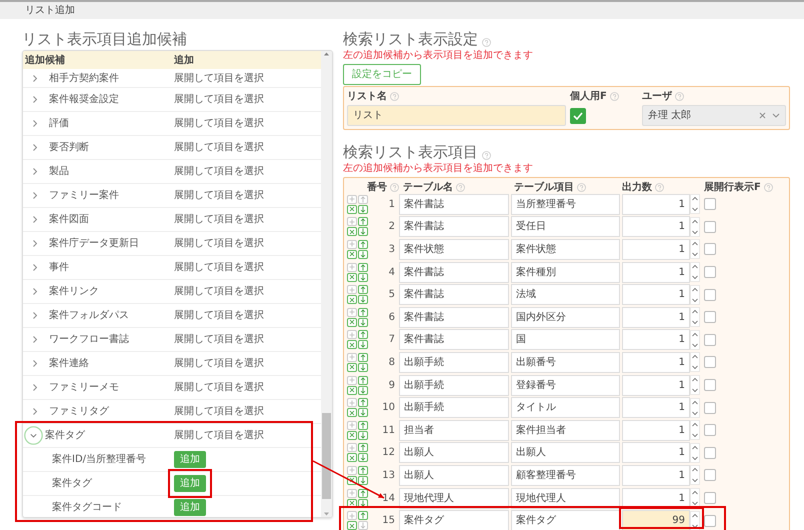 Image resolution: width=804 pixels, height=530 pixels. What do you see at coordinates (565, 430) in the screenshot?
I see `table-item-field: 案件担当者` at bounding box center [565, 430].